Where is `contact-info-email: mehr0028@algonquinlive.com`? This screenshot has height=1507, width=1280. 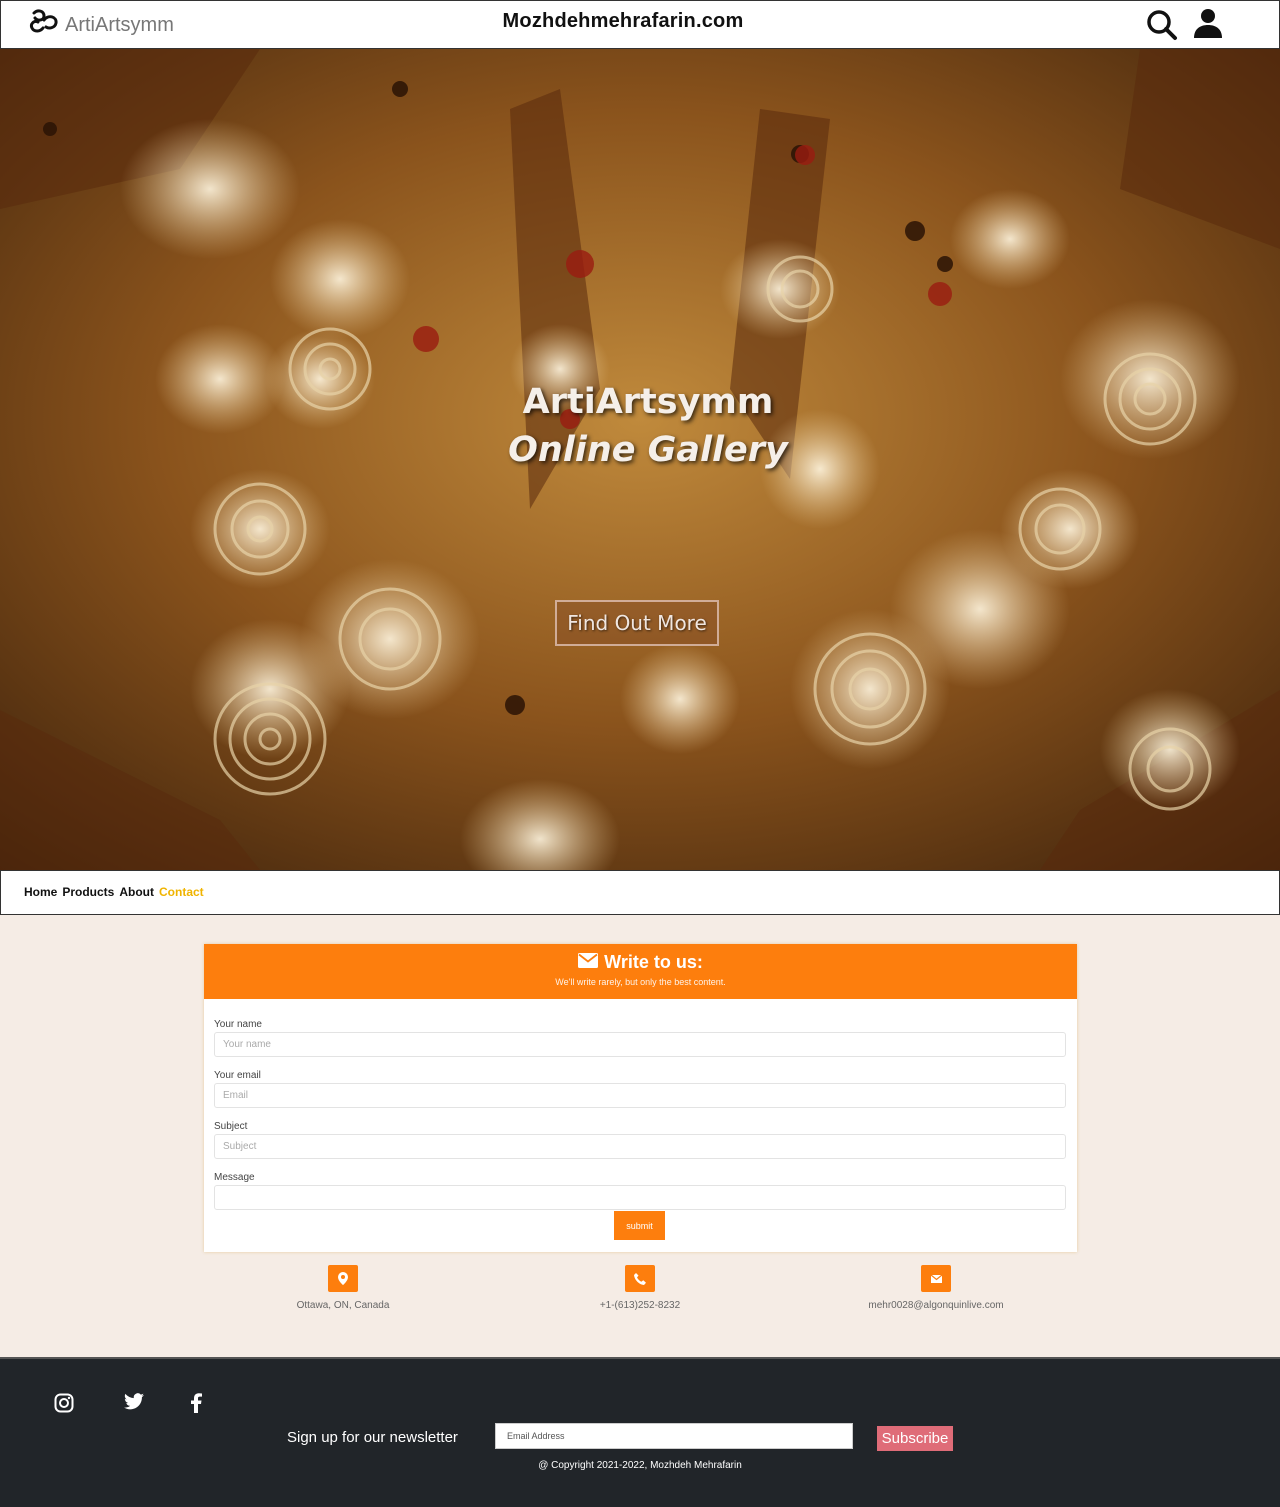 contact-info-email: mehr0028@algonquinlive.com is located at coordinates (936, 1288).